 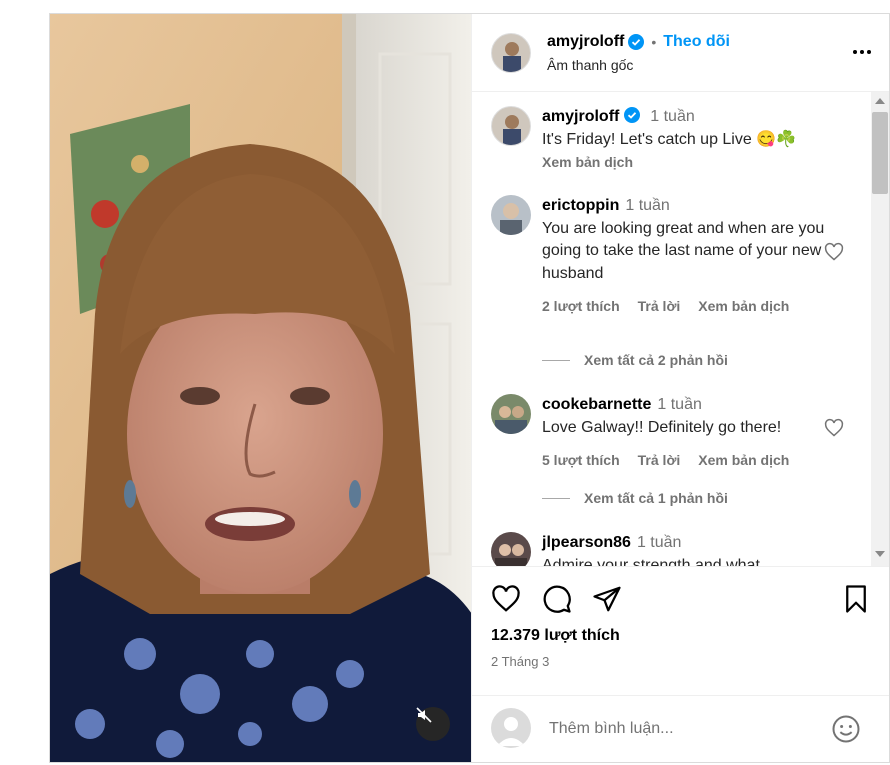 I want to click on share-icon, so click(x=607, y=599).